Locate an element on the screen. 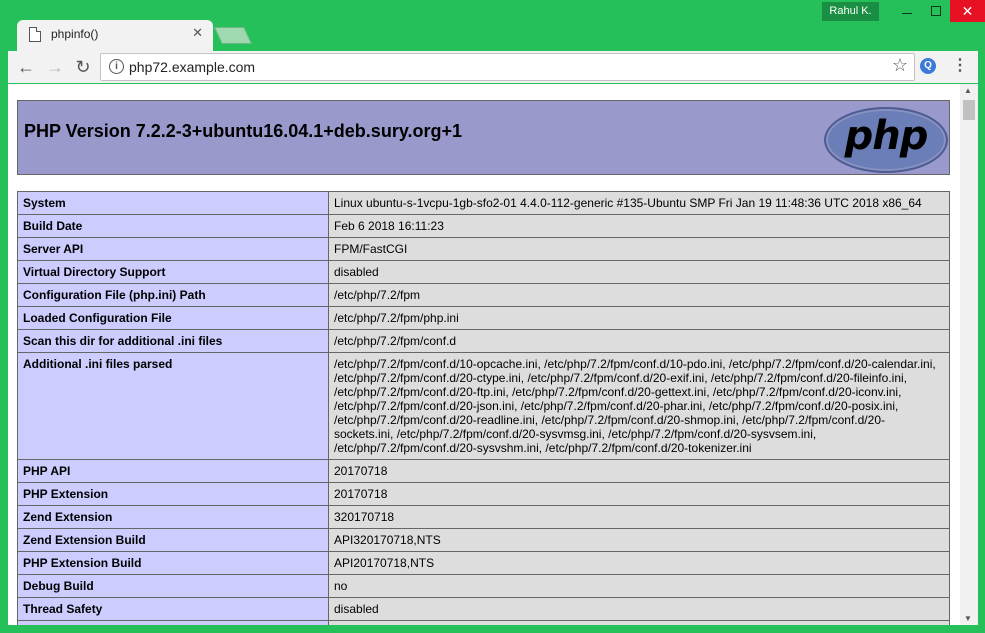 The width and height of the screenshot is (985, 633). row-value: Feb 6 2018 16:11:23 is located at coordinates (639, 226).